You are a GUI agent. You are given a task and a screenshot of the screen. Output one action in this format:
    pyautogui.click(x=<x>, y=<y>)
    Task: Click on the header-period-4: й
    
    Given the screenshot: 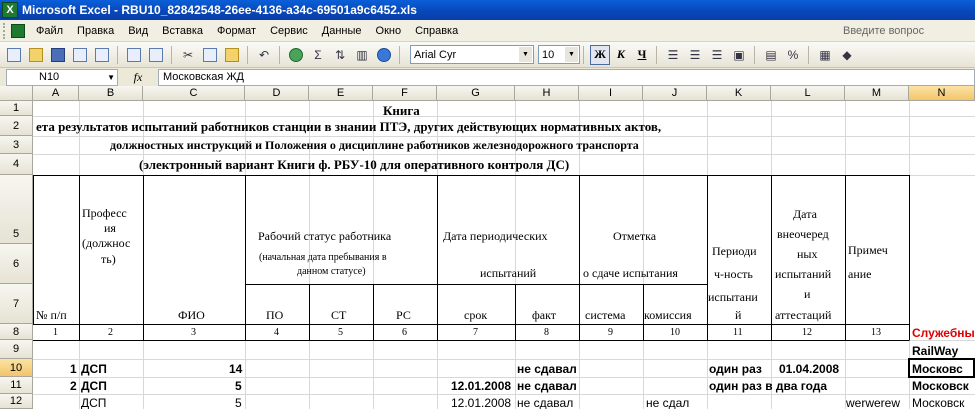 What is the action you would take?
    pyautogui.click(x=738, y=315)
    